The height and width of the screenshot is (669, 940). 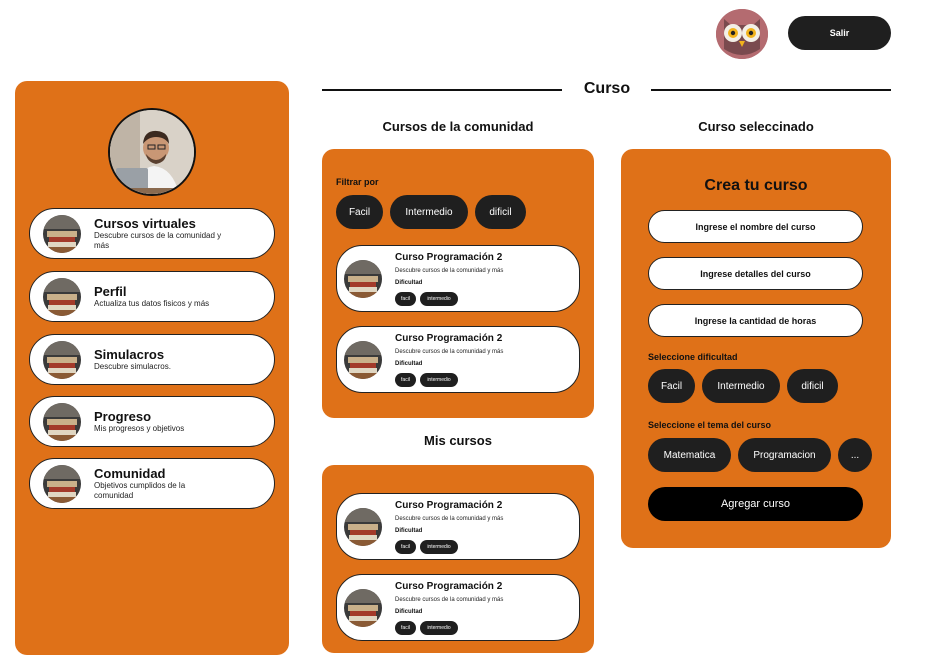 I want to click on title-divider-right, so click(x=771, y=90).